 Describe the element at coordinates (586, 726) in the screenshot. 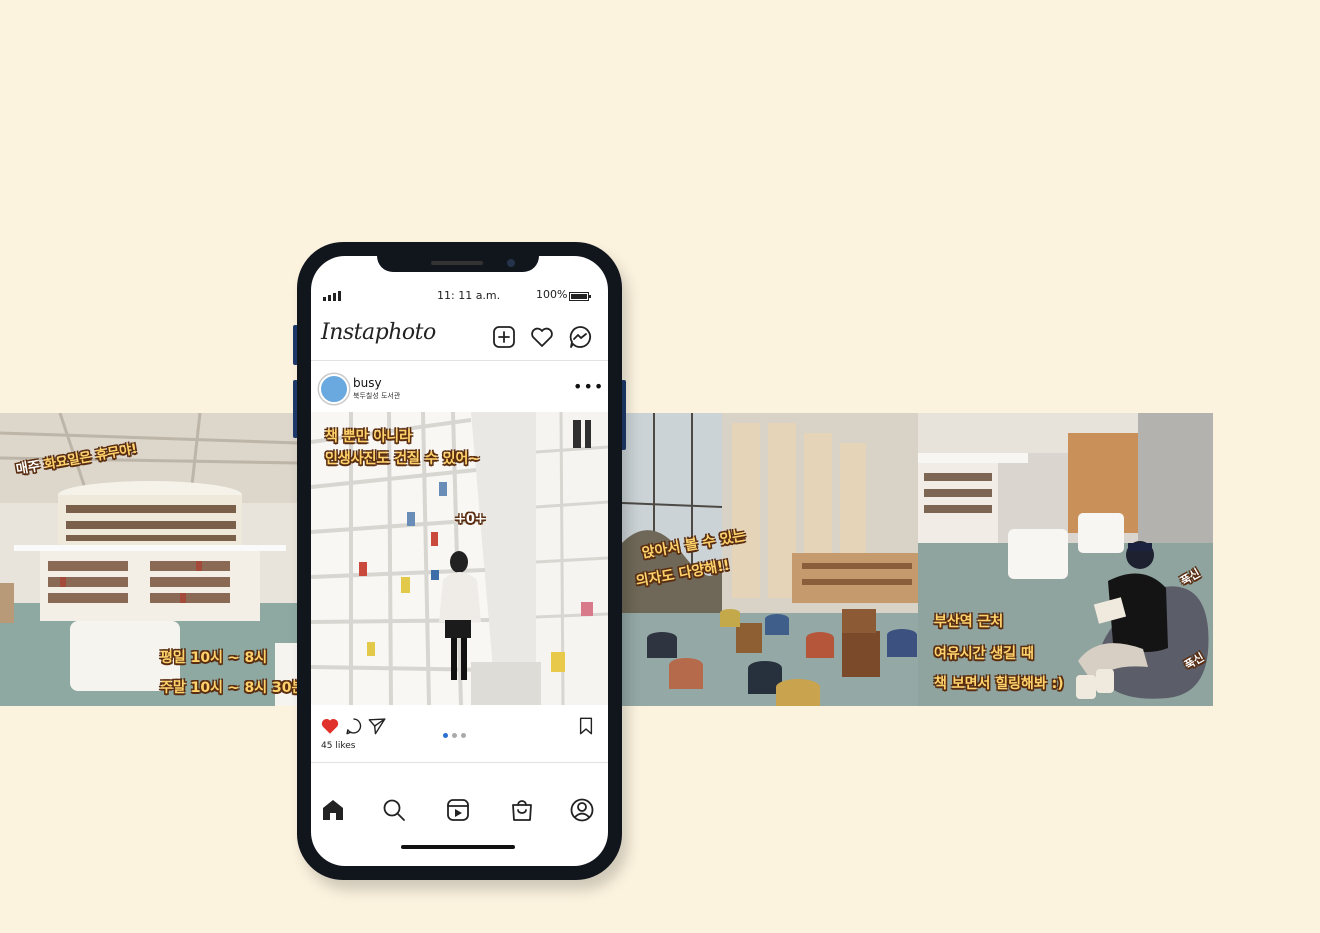

I see `bookmark-icon` at that location.